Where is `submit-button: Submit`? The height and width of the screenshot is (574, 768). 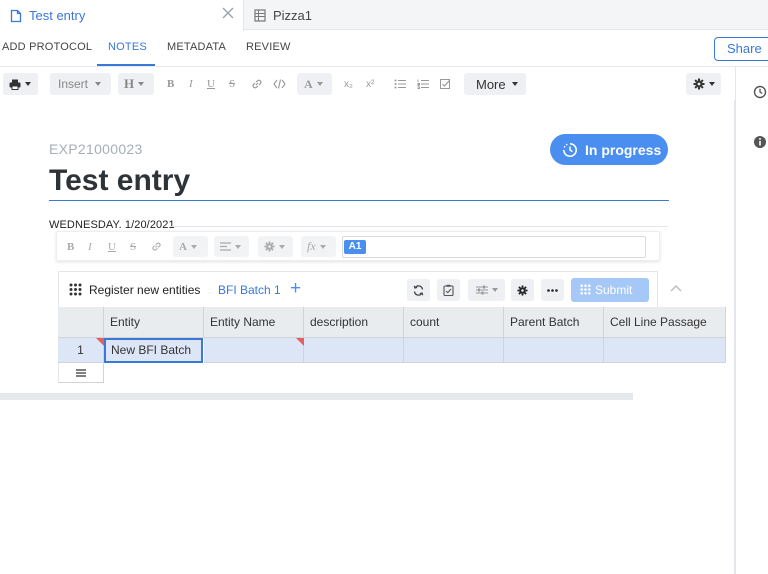 submit-button: Submit is located at coordinates (610, 290).